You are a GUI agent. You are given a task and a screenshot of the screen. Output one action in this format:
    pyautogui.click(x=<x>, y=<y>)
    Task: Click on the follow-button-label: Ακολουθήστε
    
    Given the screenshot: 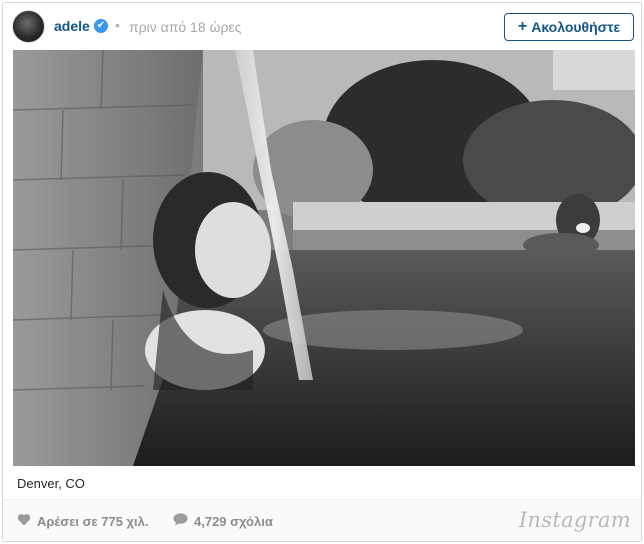 What is the action you would take?
    pyautogui.click(x=576, y=27)
    